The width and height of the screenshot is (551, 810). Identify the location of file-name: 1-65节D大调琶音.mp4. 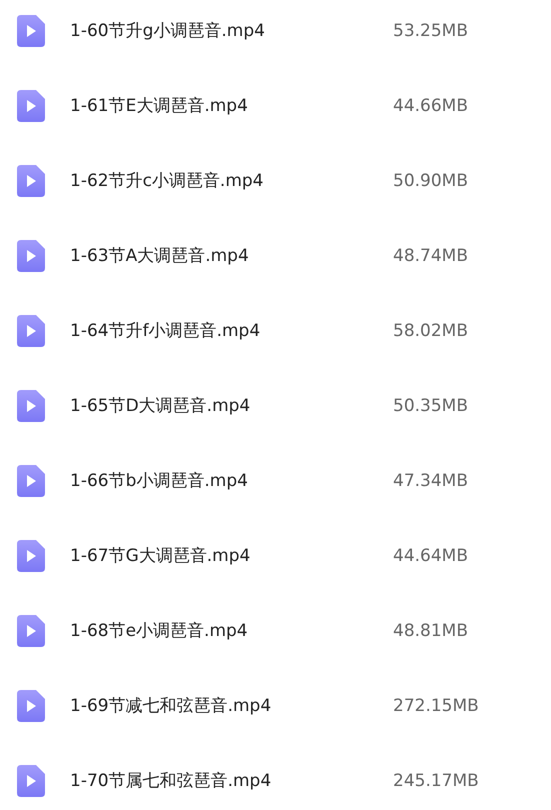
(230, 406).